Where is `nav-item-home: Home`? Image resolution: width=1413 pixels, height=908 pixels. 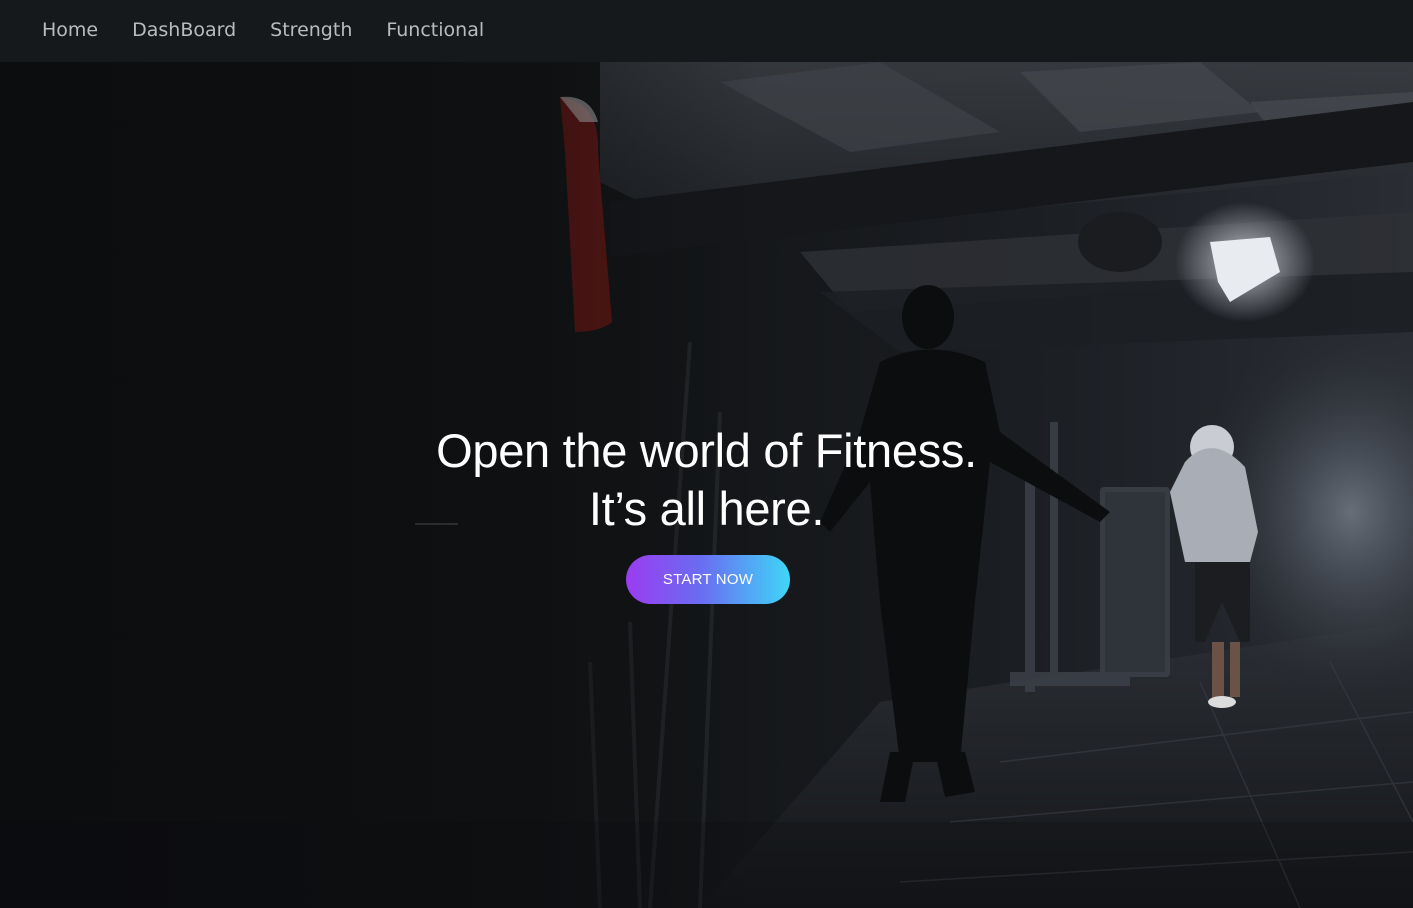
nav-item-home: Home is located at coordinates (70, 30).